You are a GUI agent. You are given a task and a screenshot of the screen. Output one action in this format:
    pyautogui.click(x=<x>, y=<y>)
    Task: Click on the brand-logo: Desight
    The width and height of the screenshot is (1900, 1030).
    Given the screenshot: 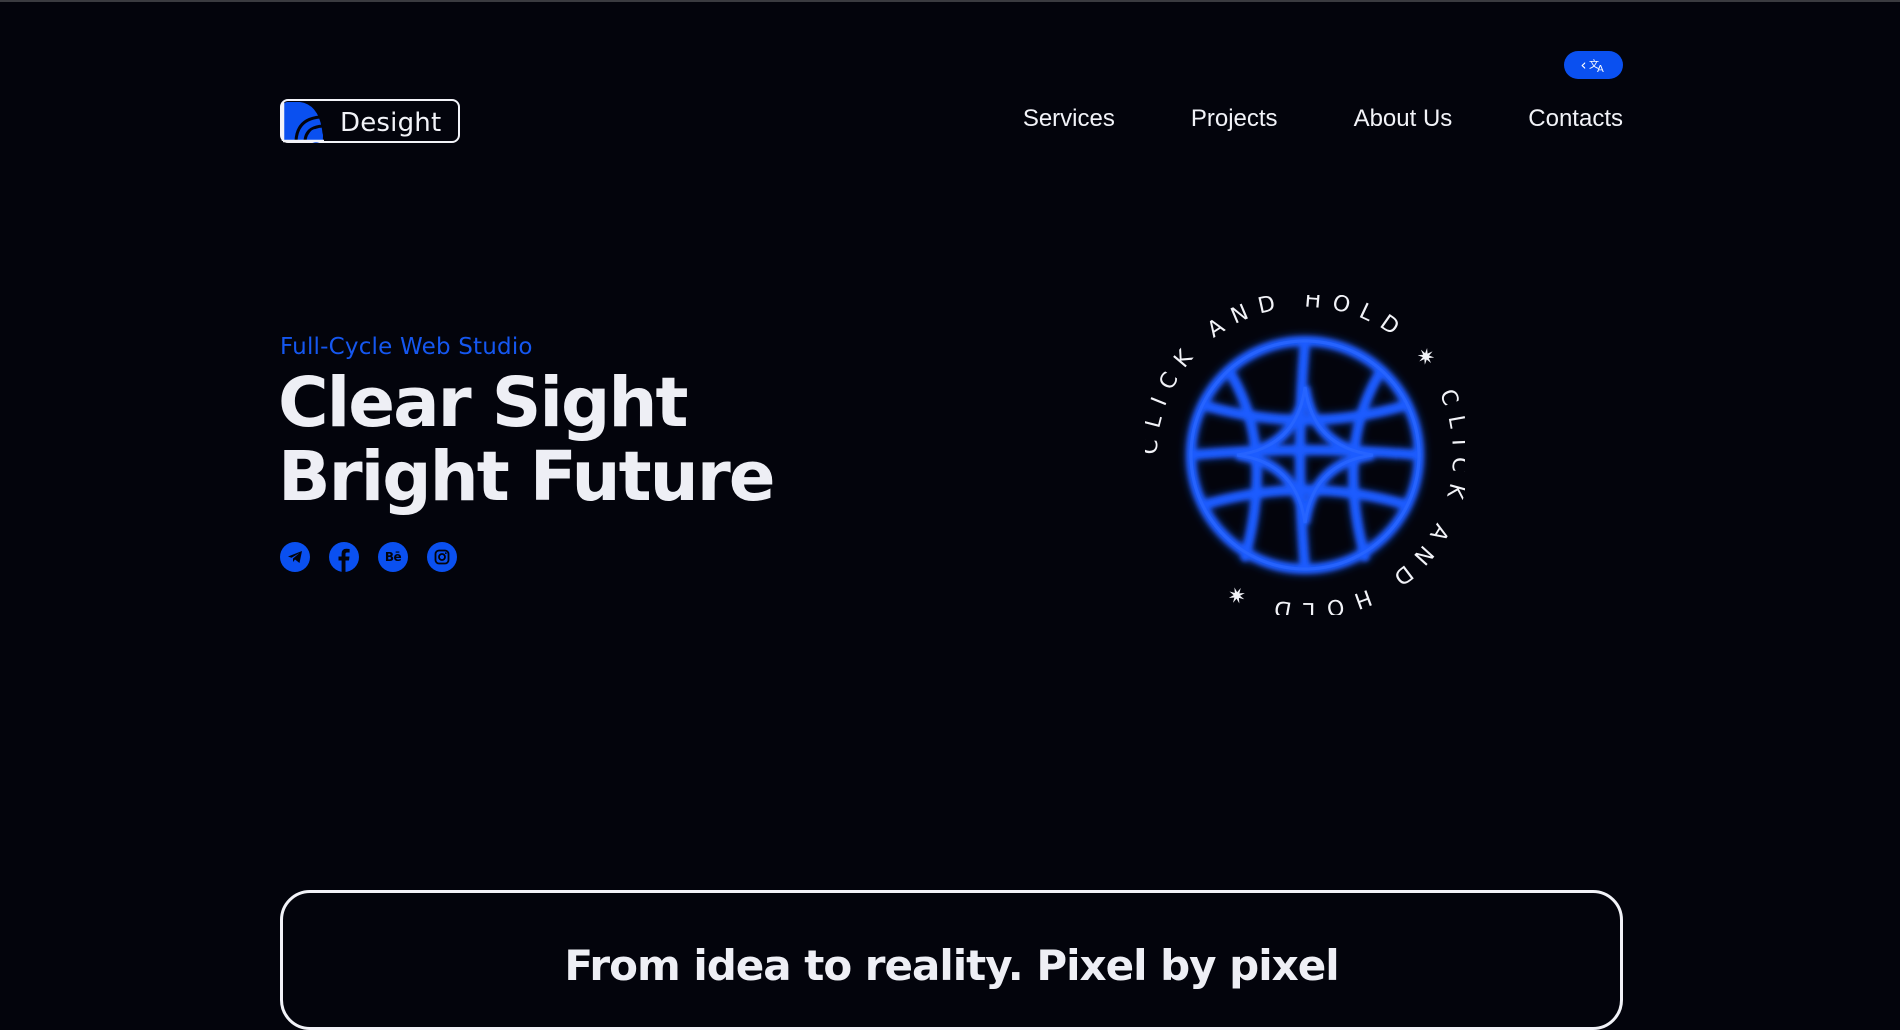 What is the action you would take?
    pyautogui.click(x=370, y=121)
    